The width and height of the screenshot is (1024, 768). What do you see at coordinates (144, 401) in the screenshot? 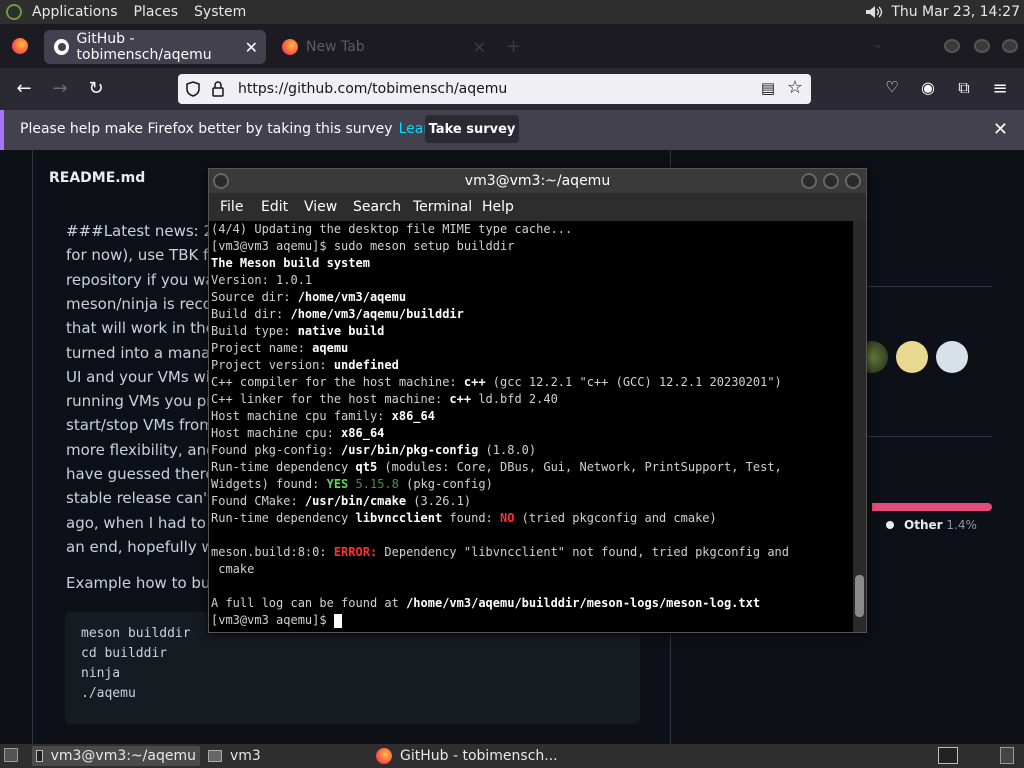
I see `readme-line: running VMs you pre` at bounding box center [144, 401].